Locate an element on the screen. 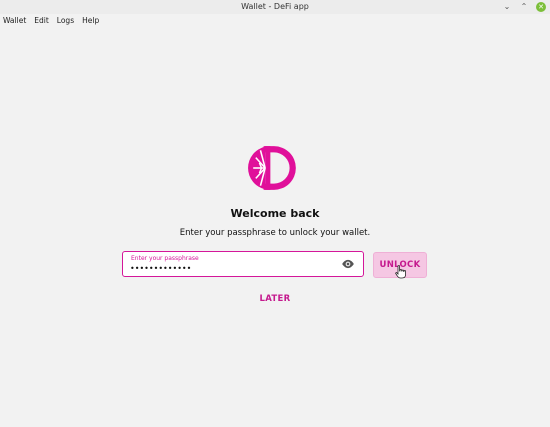  eye-icon is located at coordinates (348, 264).